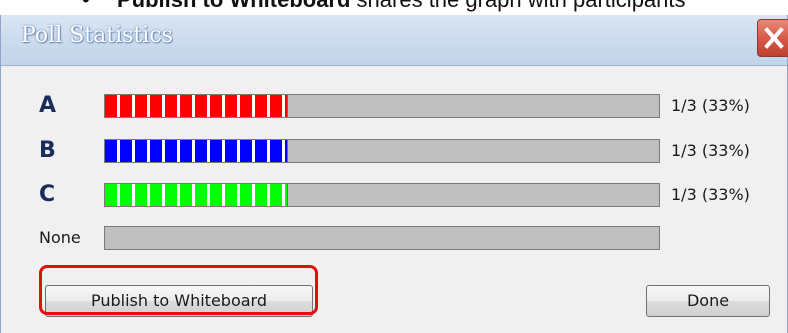  Describe the element at coordinates (382, 195) in the screenshot. I see `option-c-bar` at that location.